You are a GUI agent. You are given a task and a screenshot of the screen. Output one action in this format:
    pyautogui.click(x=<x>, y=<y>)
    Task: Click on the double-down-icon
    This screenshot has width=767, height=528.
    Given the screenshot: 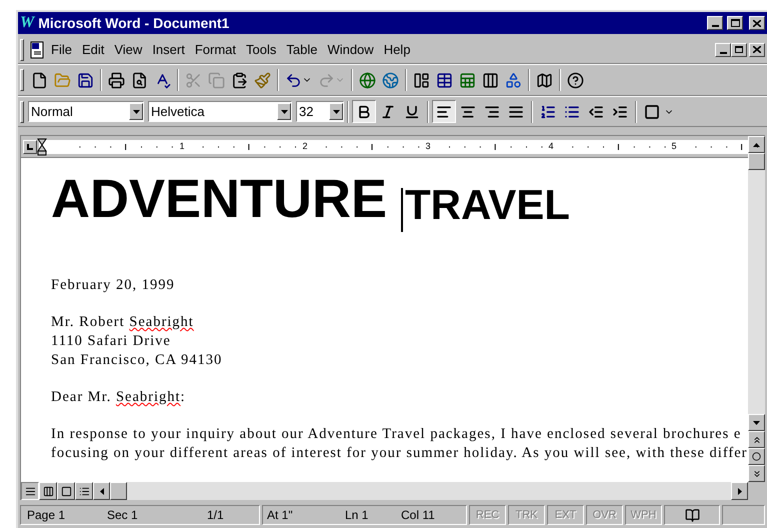 What is the action you would take?
    pyautogui.click(x=757, y=473)
    